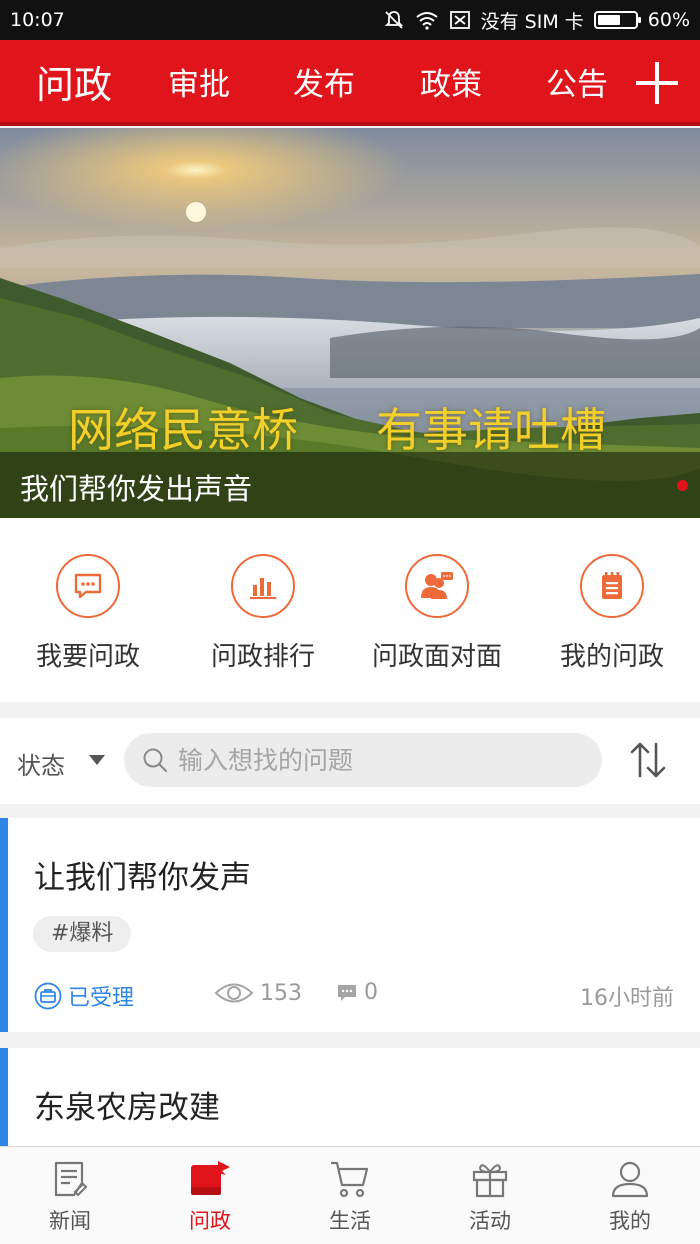 Image resolution: width=700 pixels, height=1244 pixels. What do you see at coordinates (324, 81) in the screenshot?
I see `tab-fabu: 发布` at bounding box center [324, 81].